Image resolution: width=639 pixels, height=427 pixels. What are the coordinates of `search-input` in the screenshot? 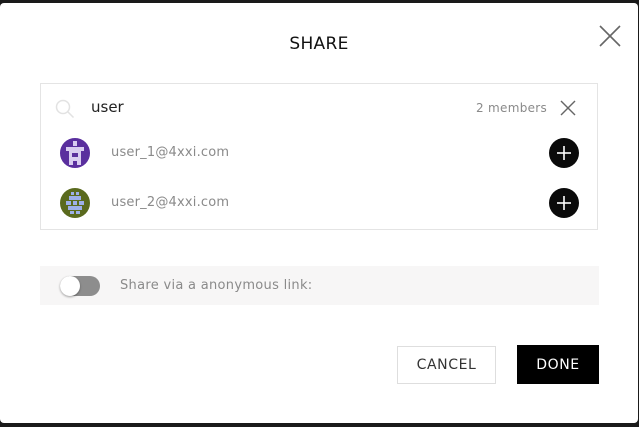 It's located at (241, 107).